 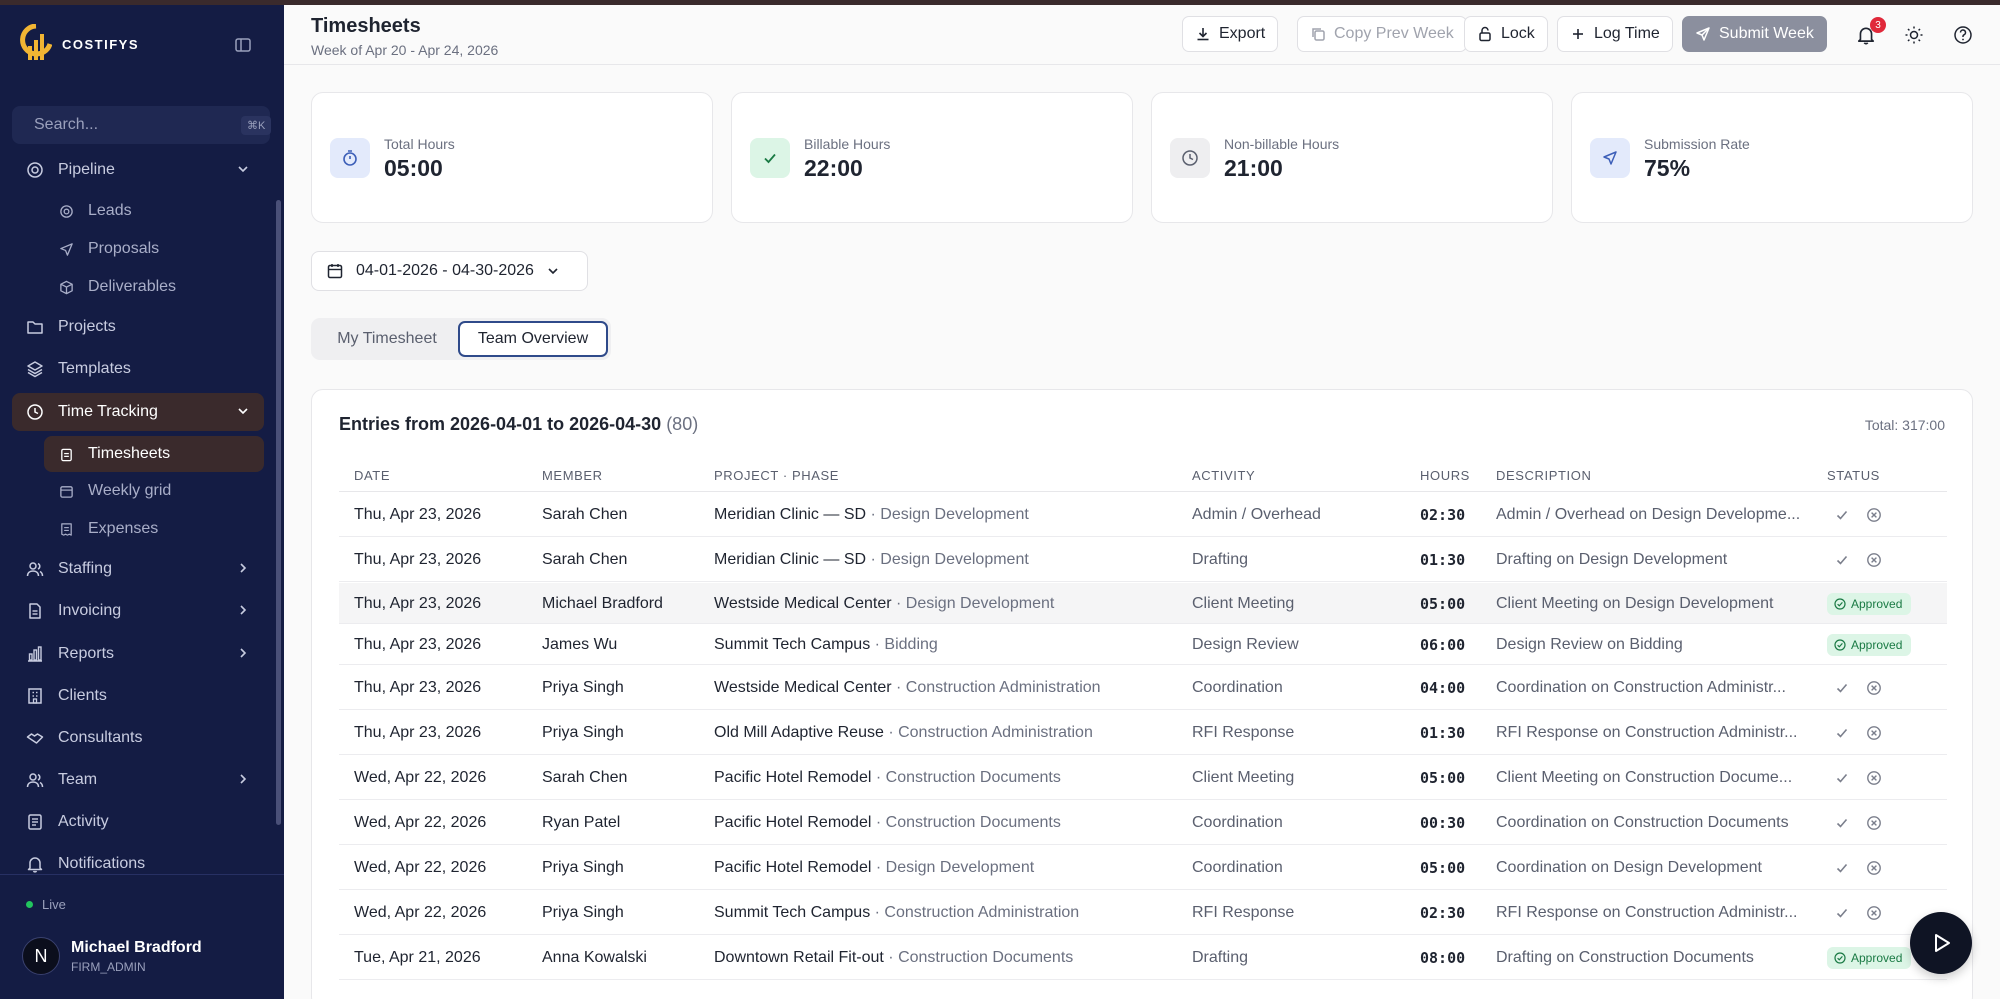 What do you see at coordinates (387, 339) in the screenshot?
I see `tab-my-timesheet: My Timesheet` at bounding box center [387, 339].